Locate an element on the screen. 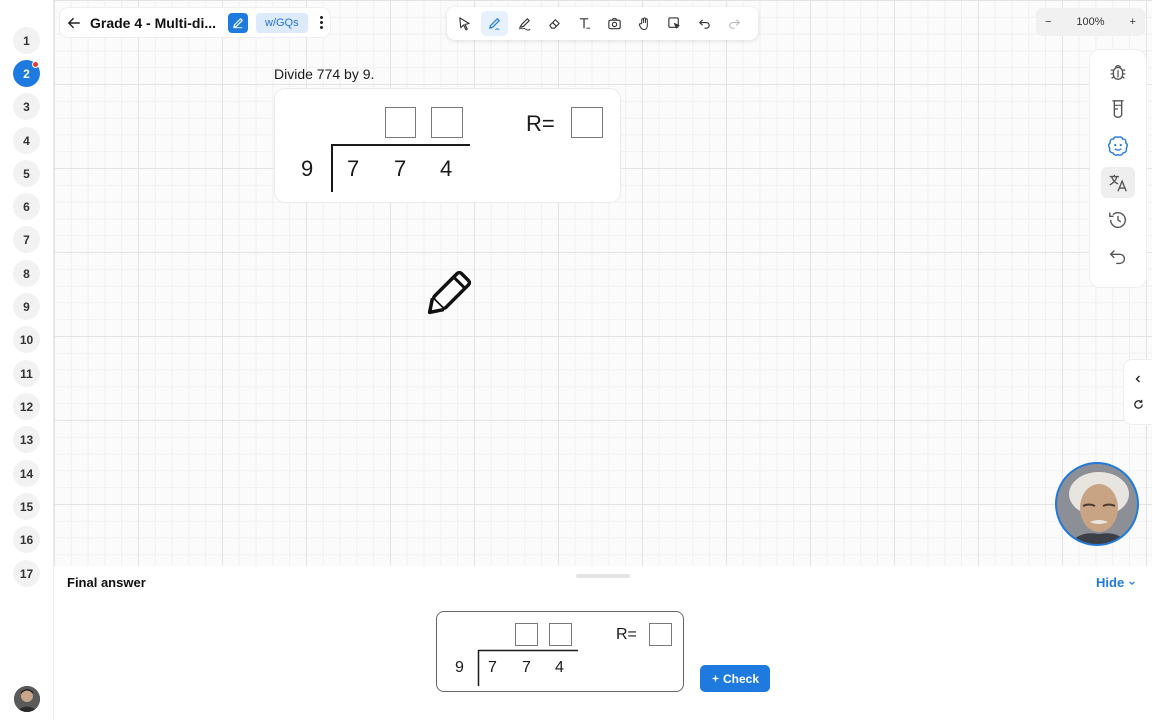 This screenshot has width=1152, height=720. zoom-control: − 100% + is located at coordinates (1090, 22).